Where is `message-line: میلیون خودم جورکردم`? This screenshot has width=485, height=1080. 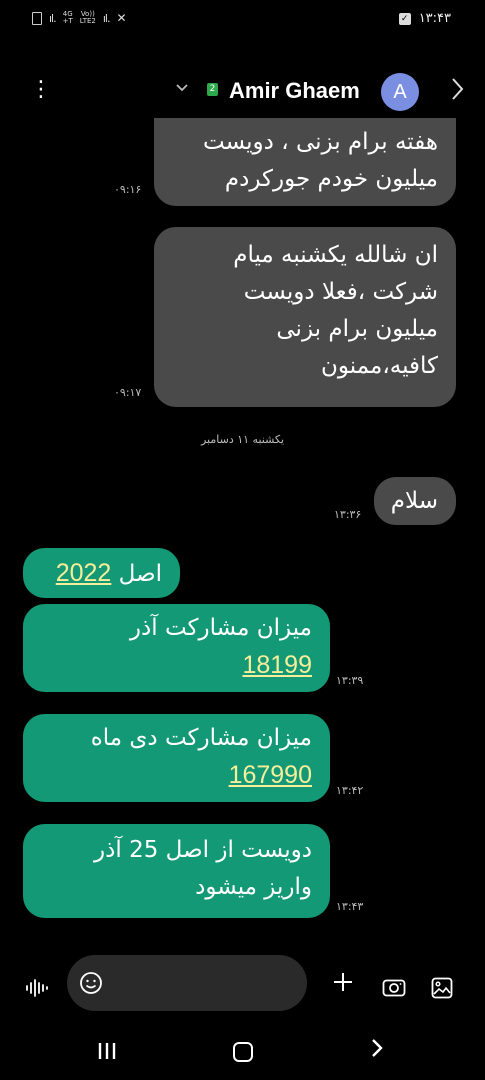 message-line: میلیون خودم جورکردم is located at coordinates (331, 179).